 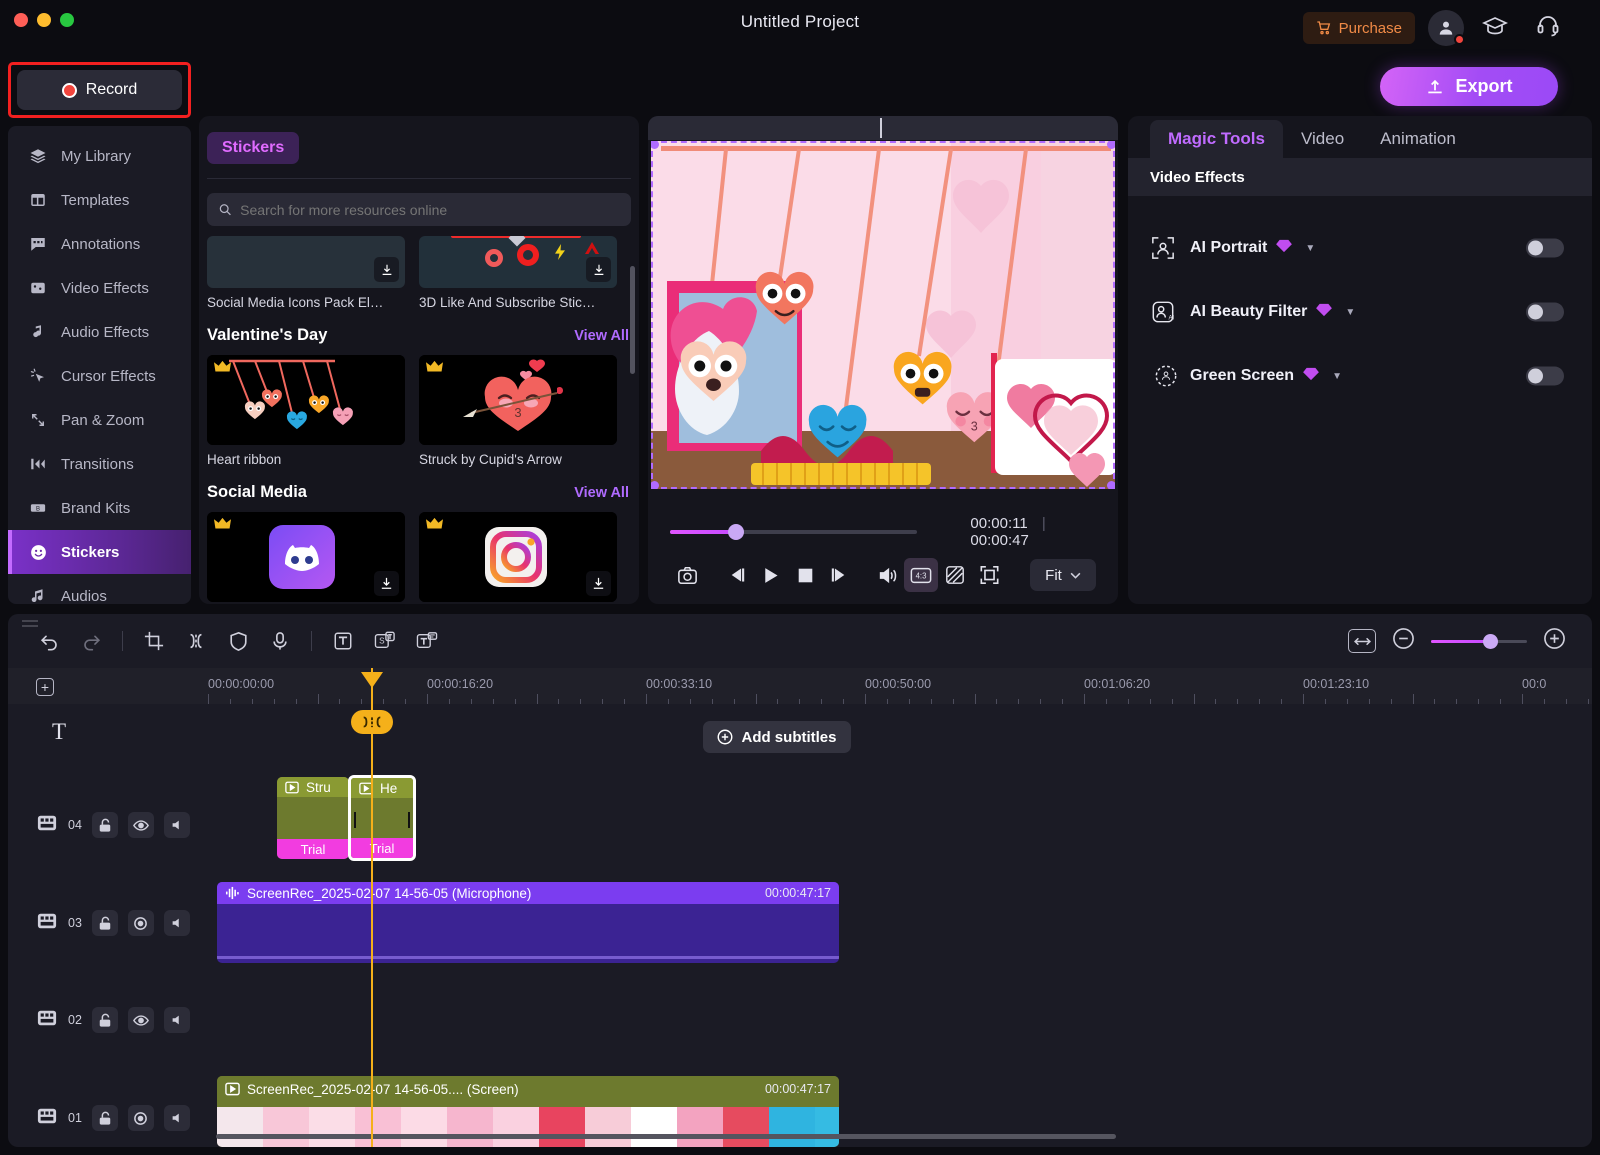 I want to click on resize-handle-tr, so click(x=1111, y=145).